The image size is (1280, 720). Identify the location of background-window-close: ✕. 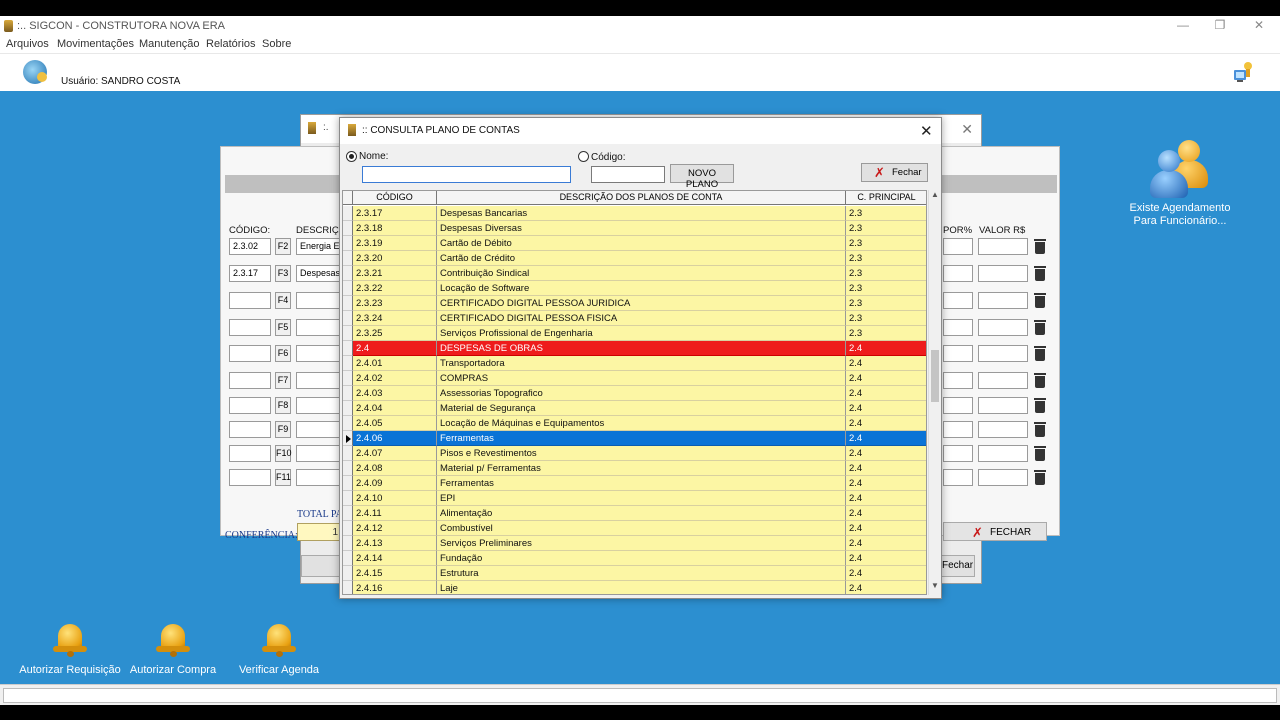
(967, 129).